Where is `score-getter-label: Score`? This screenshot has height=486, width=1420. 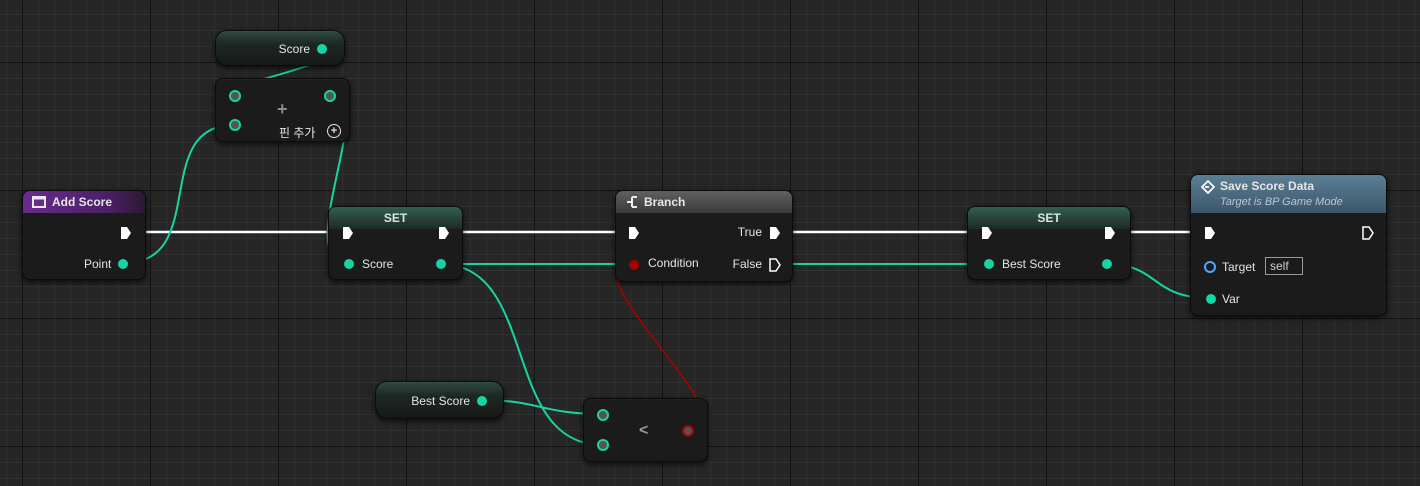 score-getter-label: Score is located at coordinates (294, 49).